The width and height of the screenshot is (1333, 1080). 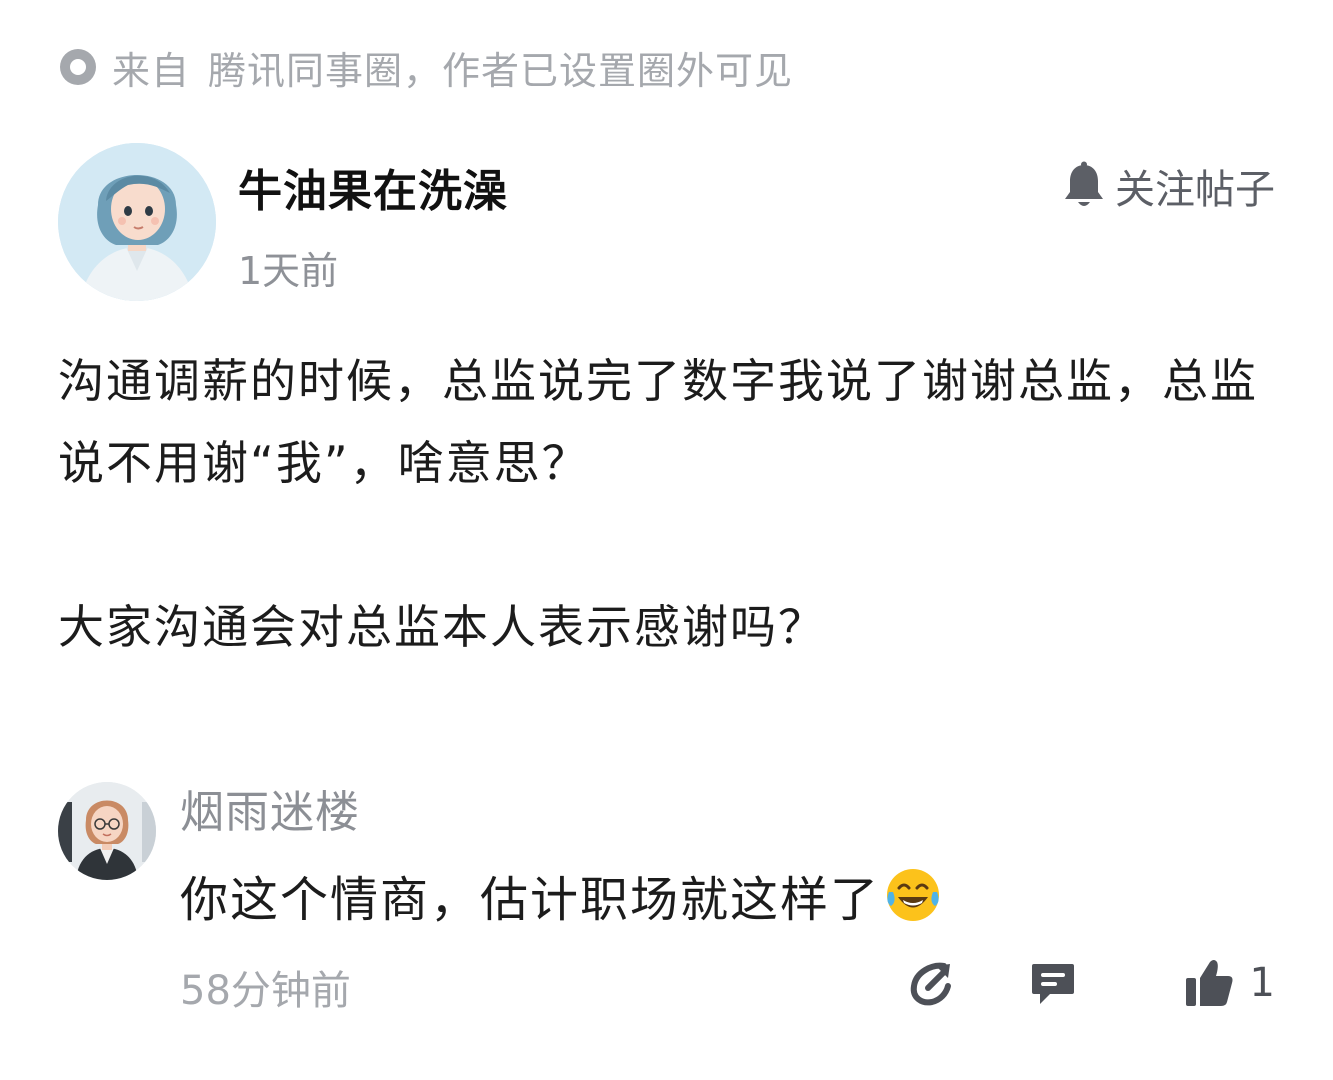 I want to click on circle-dot-icon, so click(x=78, y=67).